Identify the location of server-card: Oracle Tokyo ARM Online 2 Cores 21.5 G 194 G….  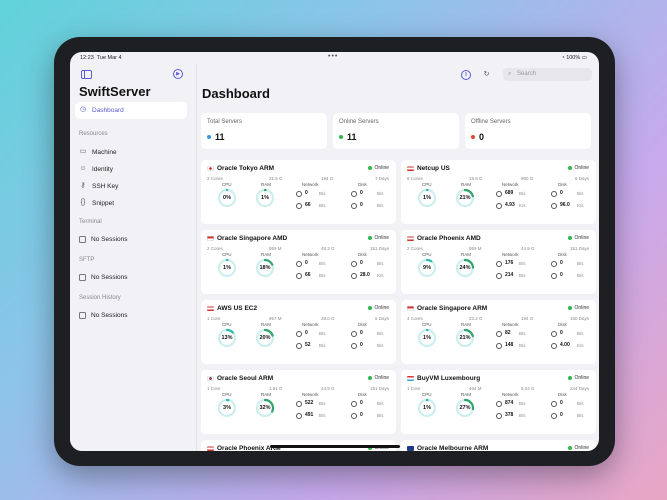
(298, 192).